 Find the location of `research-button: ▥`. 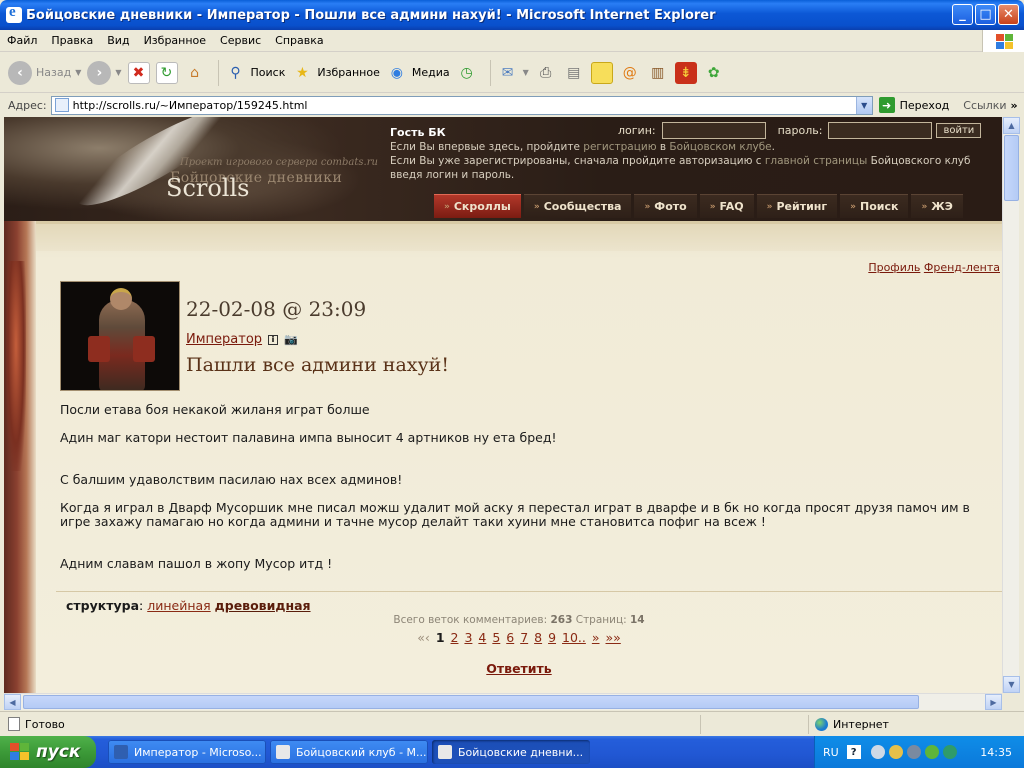

research-button: ▥ is located at coordinates (658, 73).